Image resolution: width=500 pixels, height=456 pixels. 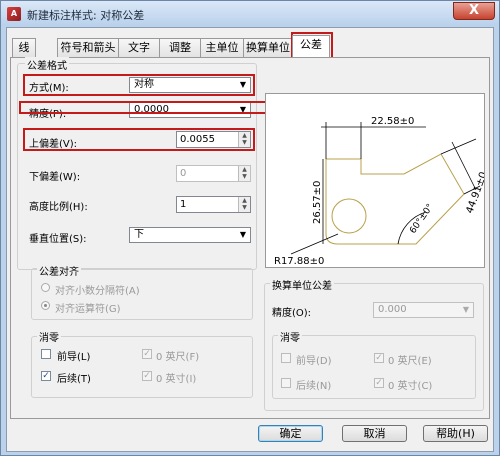 What do you see at coordinates (74, 379) in the screenshot?
I see `trailing-zero-label: 后续(T)` at bounding box center [74, 379].